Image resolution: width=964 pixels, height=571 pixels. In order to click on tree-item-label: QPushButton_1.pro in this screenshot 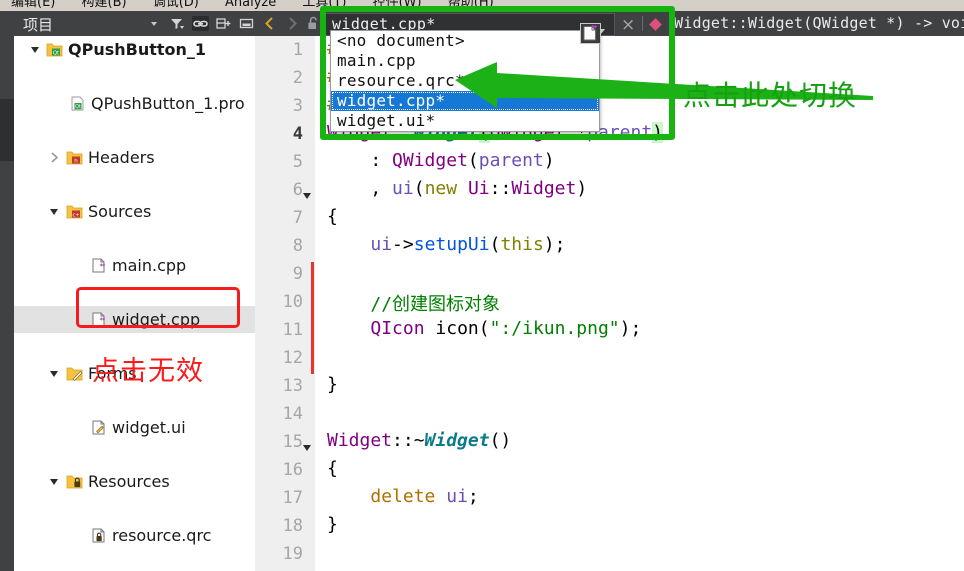, I will do `click(168, 103)`.